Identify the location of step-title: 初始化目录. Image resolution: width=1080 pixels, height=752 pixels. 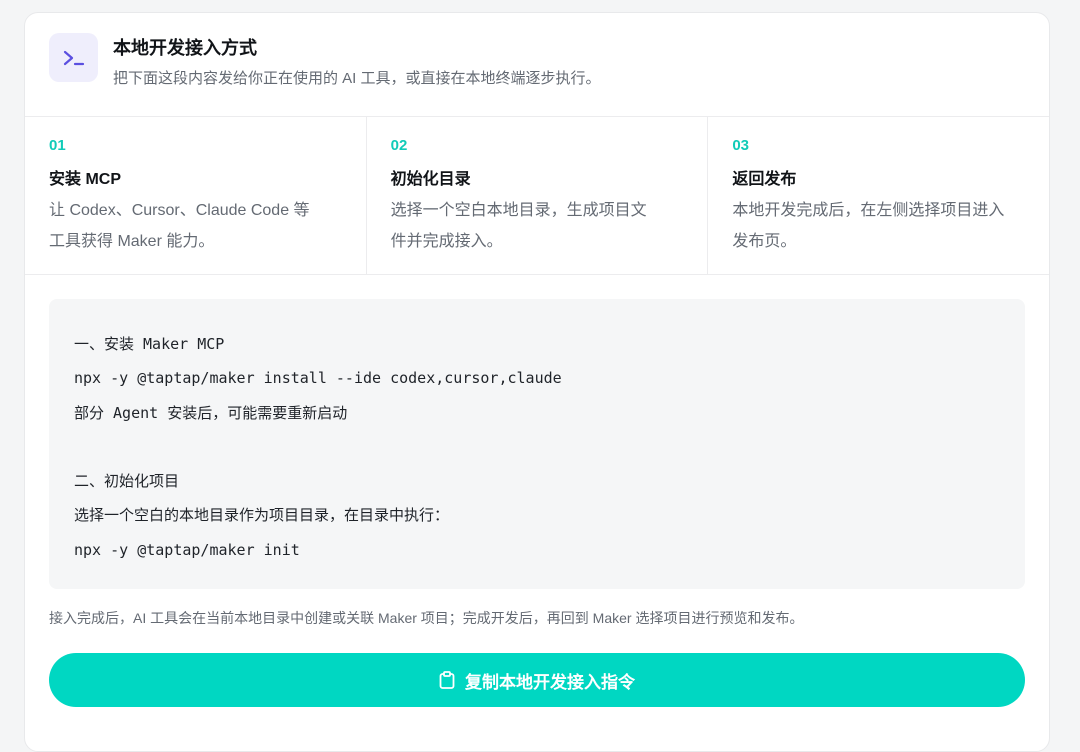
(430, 179).